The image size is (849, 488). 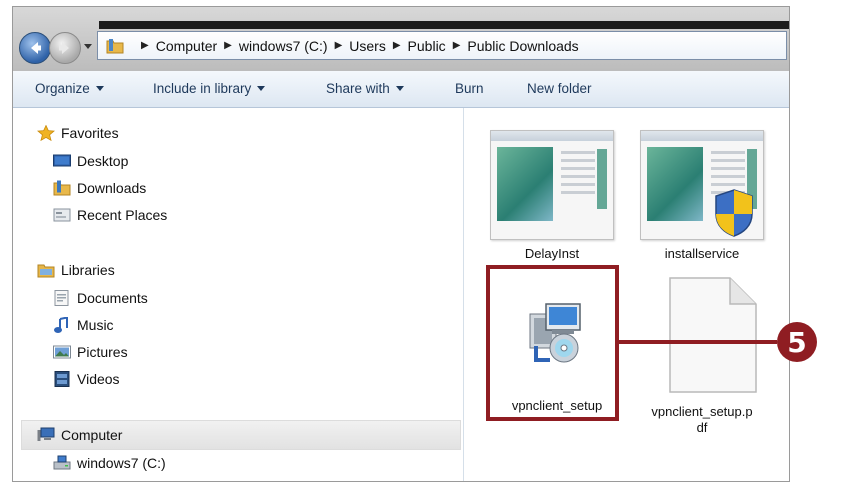 What do you see at coordinates (698, 342) in the screenshot?
I see `callout-connector-line` at bounding box center [698, 342].